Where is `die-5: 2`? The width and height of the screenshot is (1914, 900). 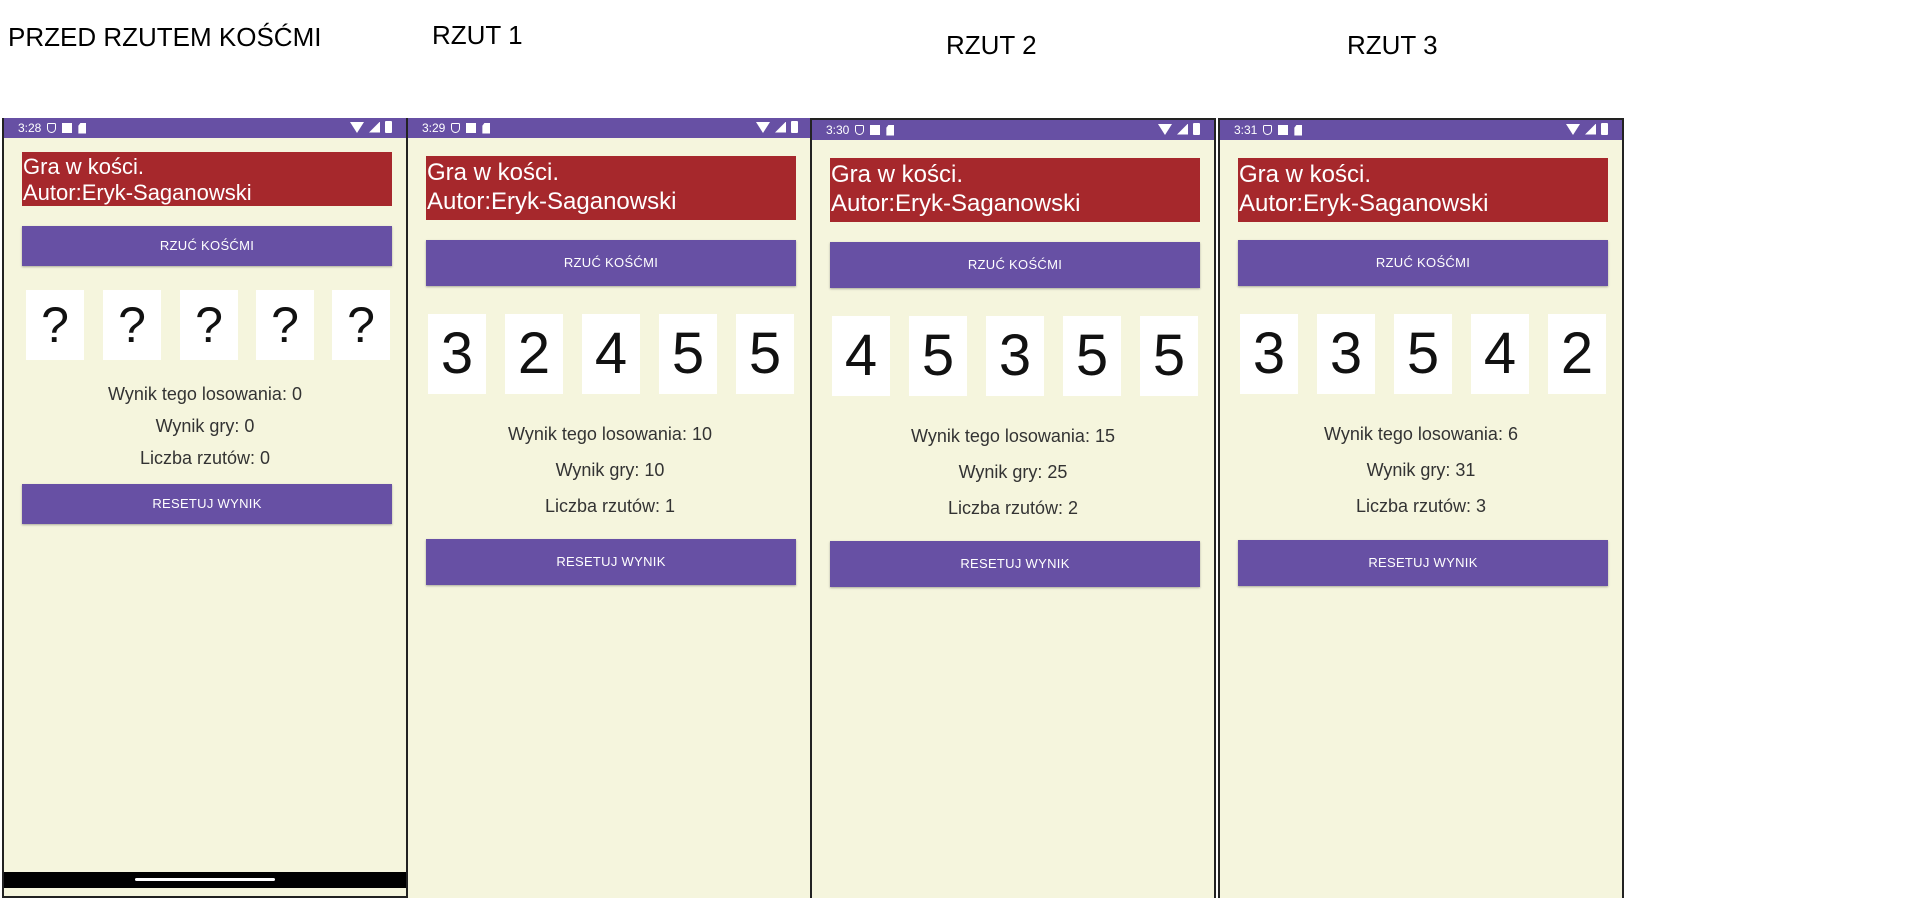
die-5: 2 is located at coordinates (1577, 354).